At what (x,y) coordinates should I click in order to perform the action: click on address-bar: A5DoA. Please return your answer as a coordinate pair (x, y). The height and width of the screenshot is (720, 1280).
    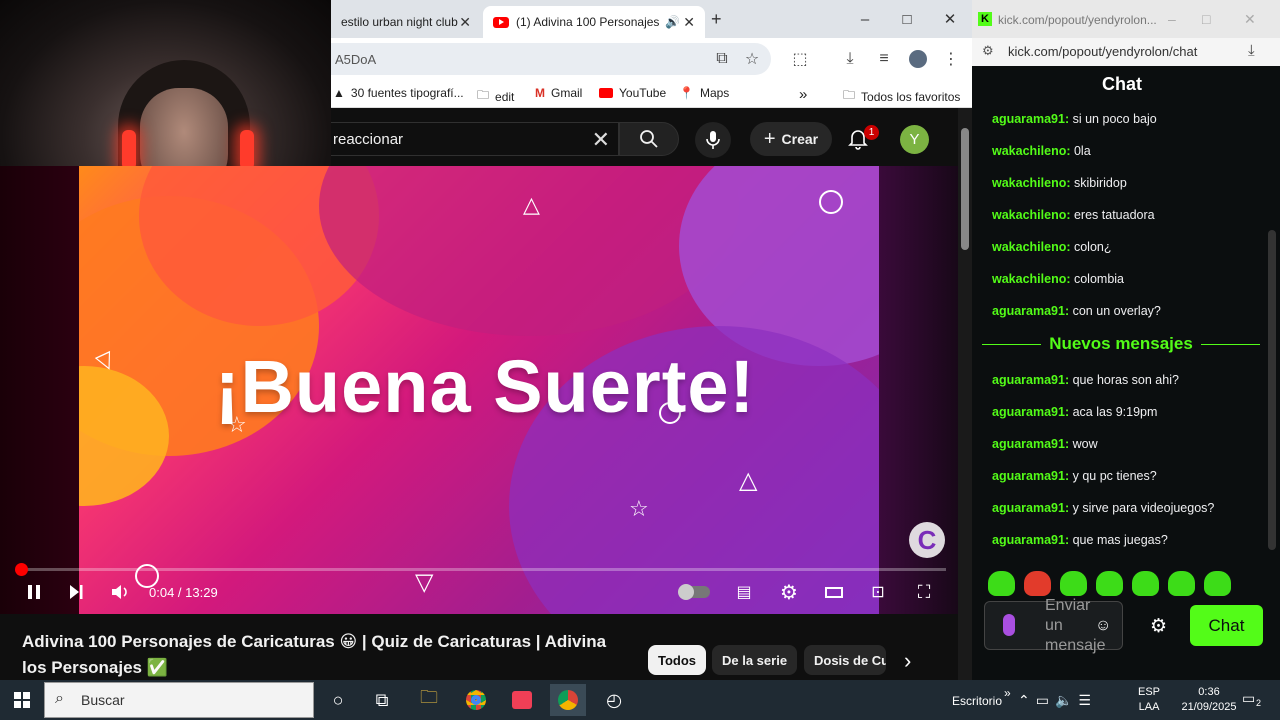
    Looking at the image, I should click on (551, 59).